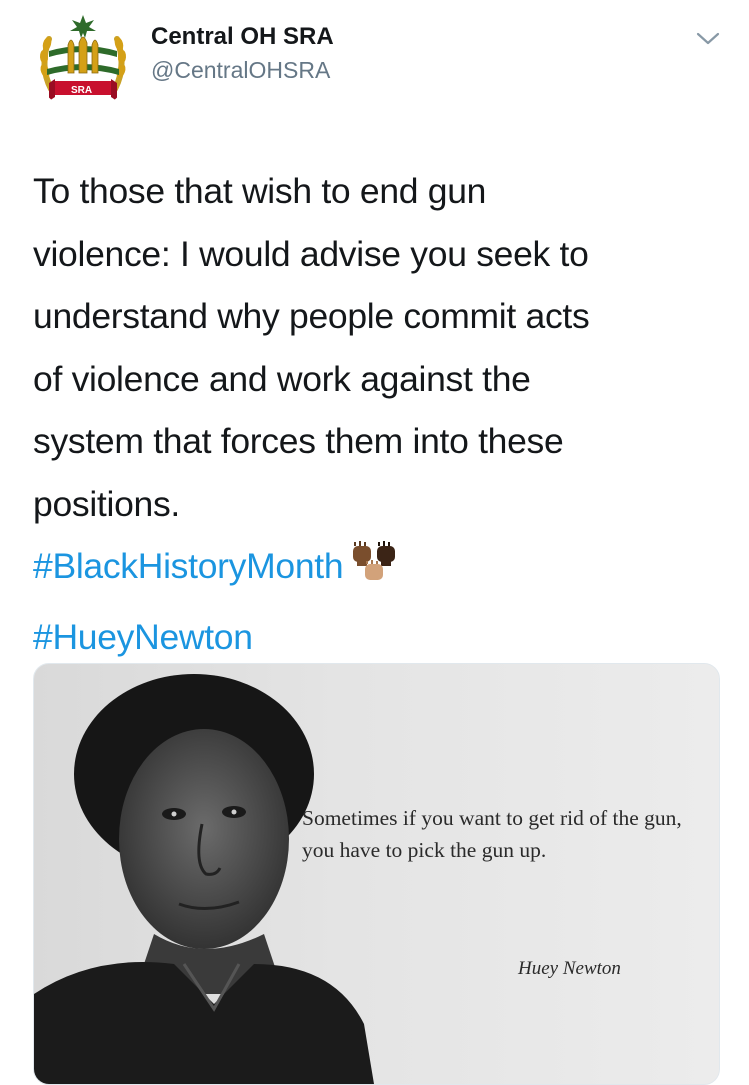 This screenshot has width=749, height=1085. I want to click on hashtag-line: #BlackHistoryMonth, so click(378, 570).